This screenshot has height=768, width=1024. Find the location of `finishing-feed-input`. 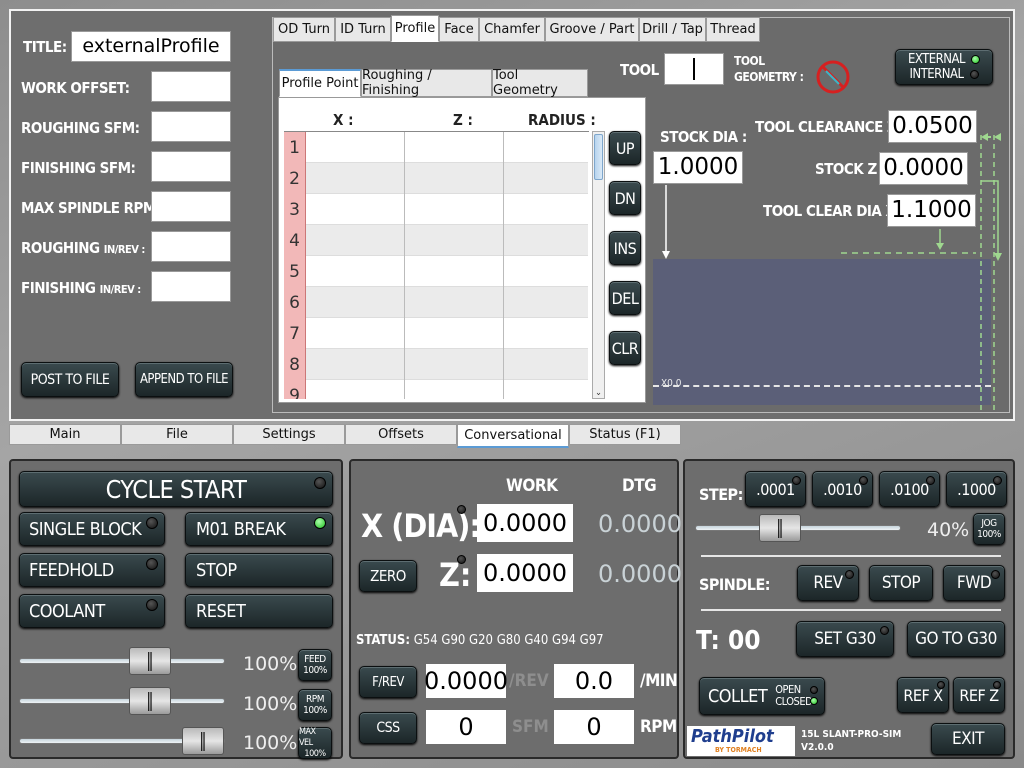

finishing-feed-input is located at coordinates (191, 286).